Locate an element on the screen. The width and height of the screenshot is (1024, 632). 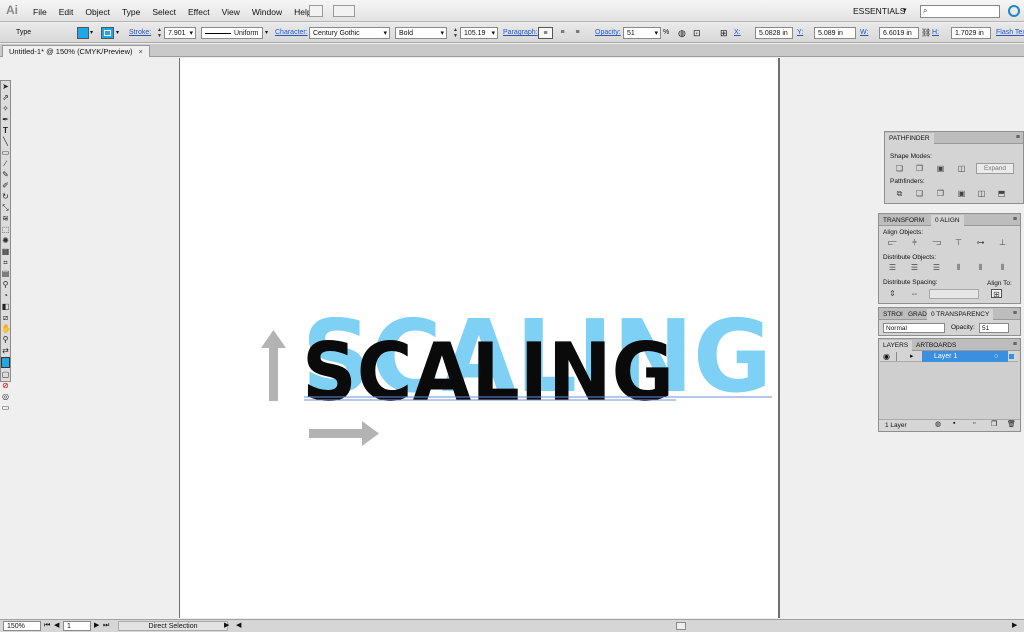
unite-icon: ❏ is located at coordinates (899, 168).